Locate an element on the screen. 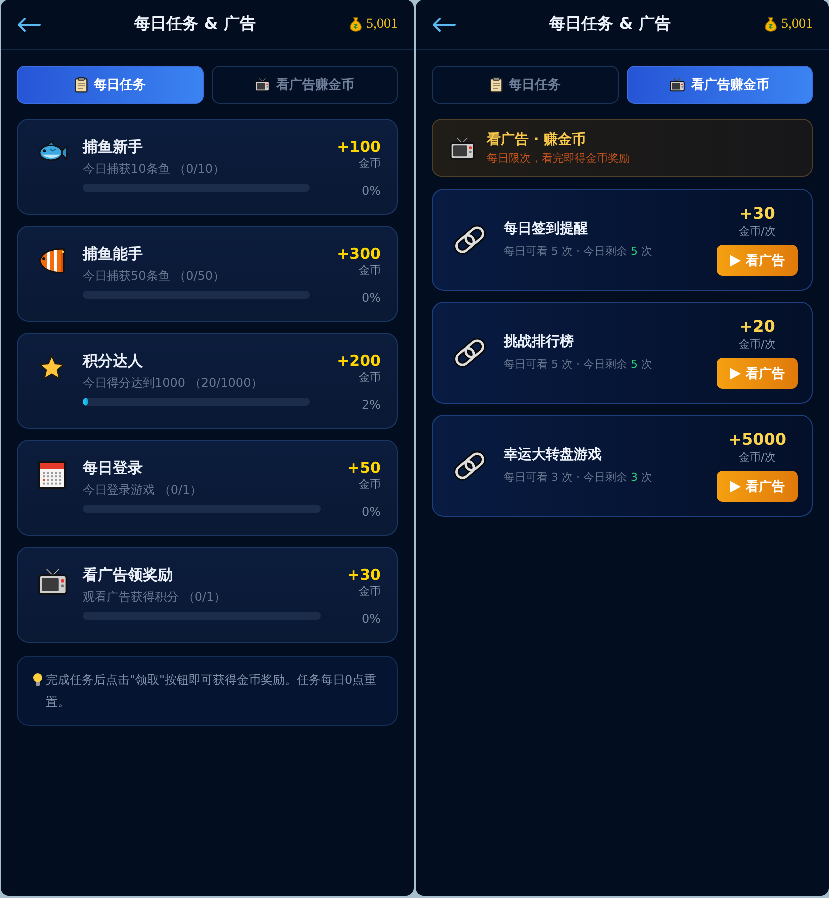  ad-title: 挑战排行榜 is located at coordinates (539, 342).